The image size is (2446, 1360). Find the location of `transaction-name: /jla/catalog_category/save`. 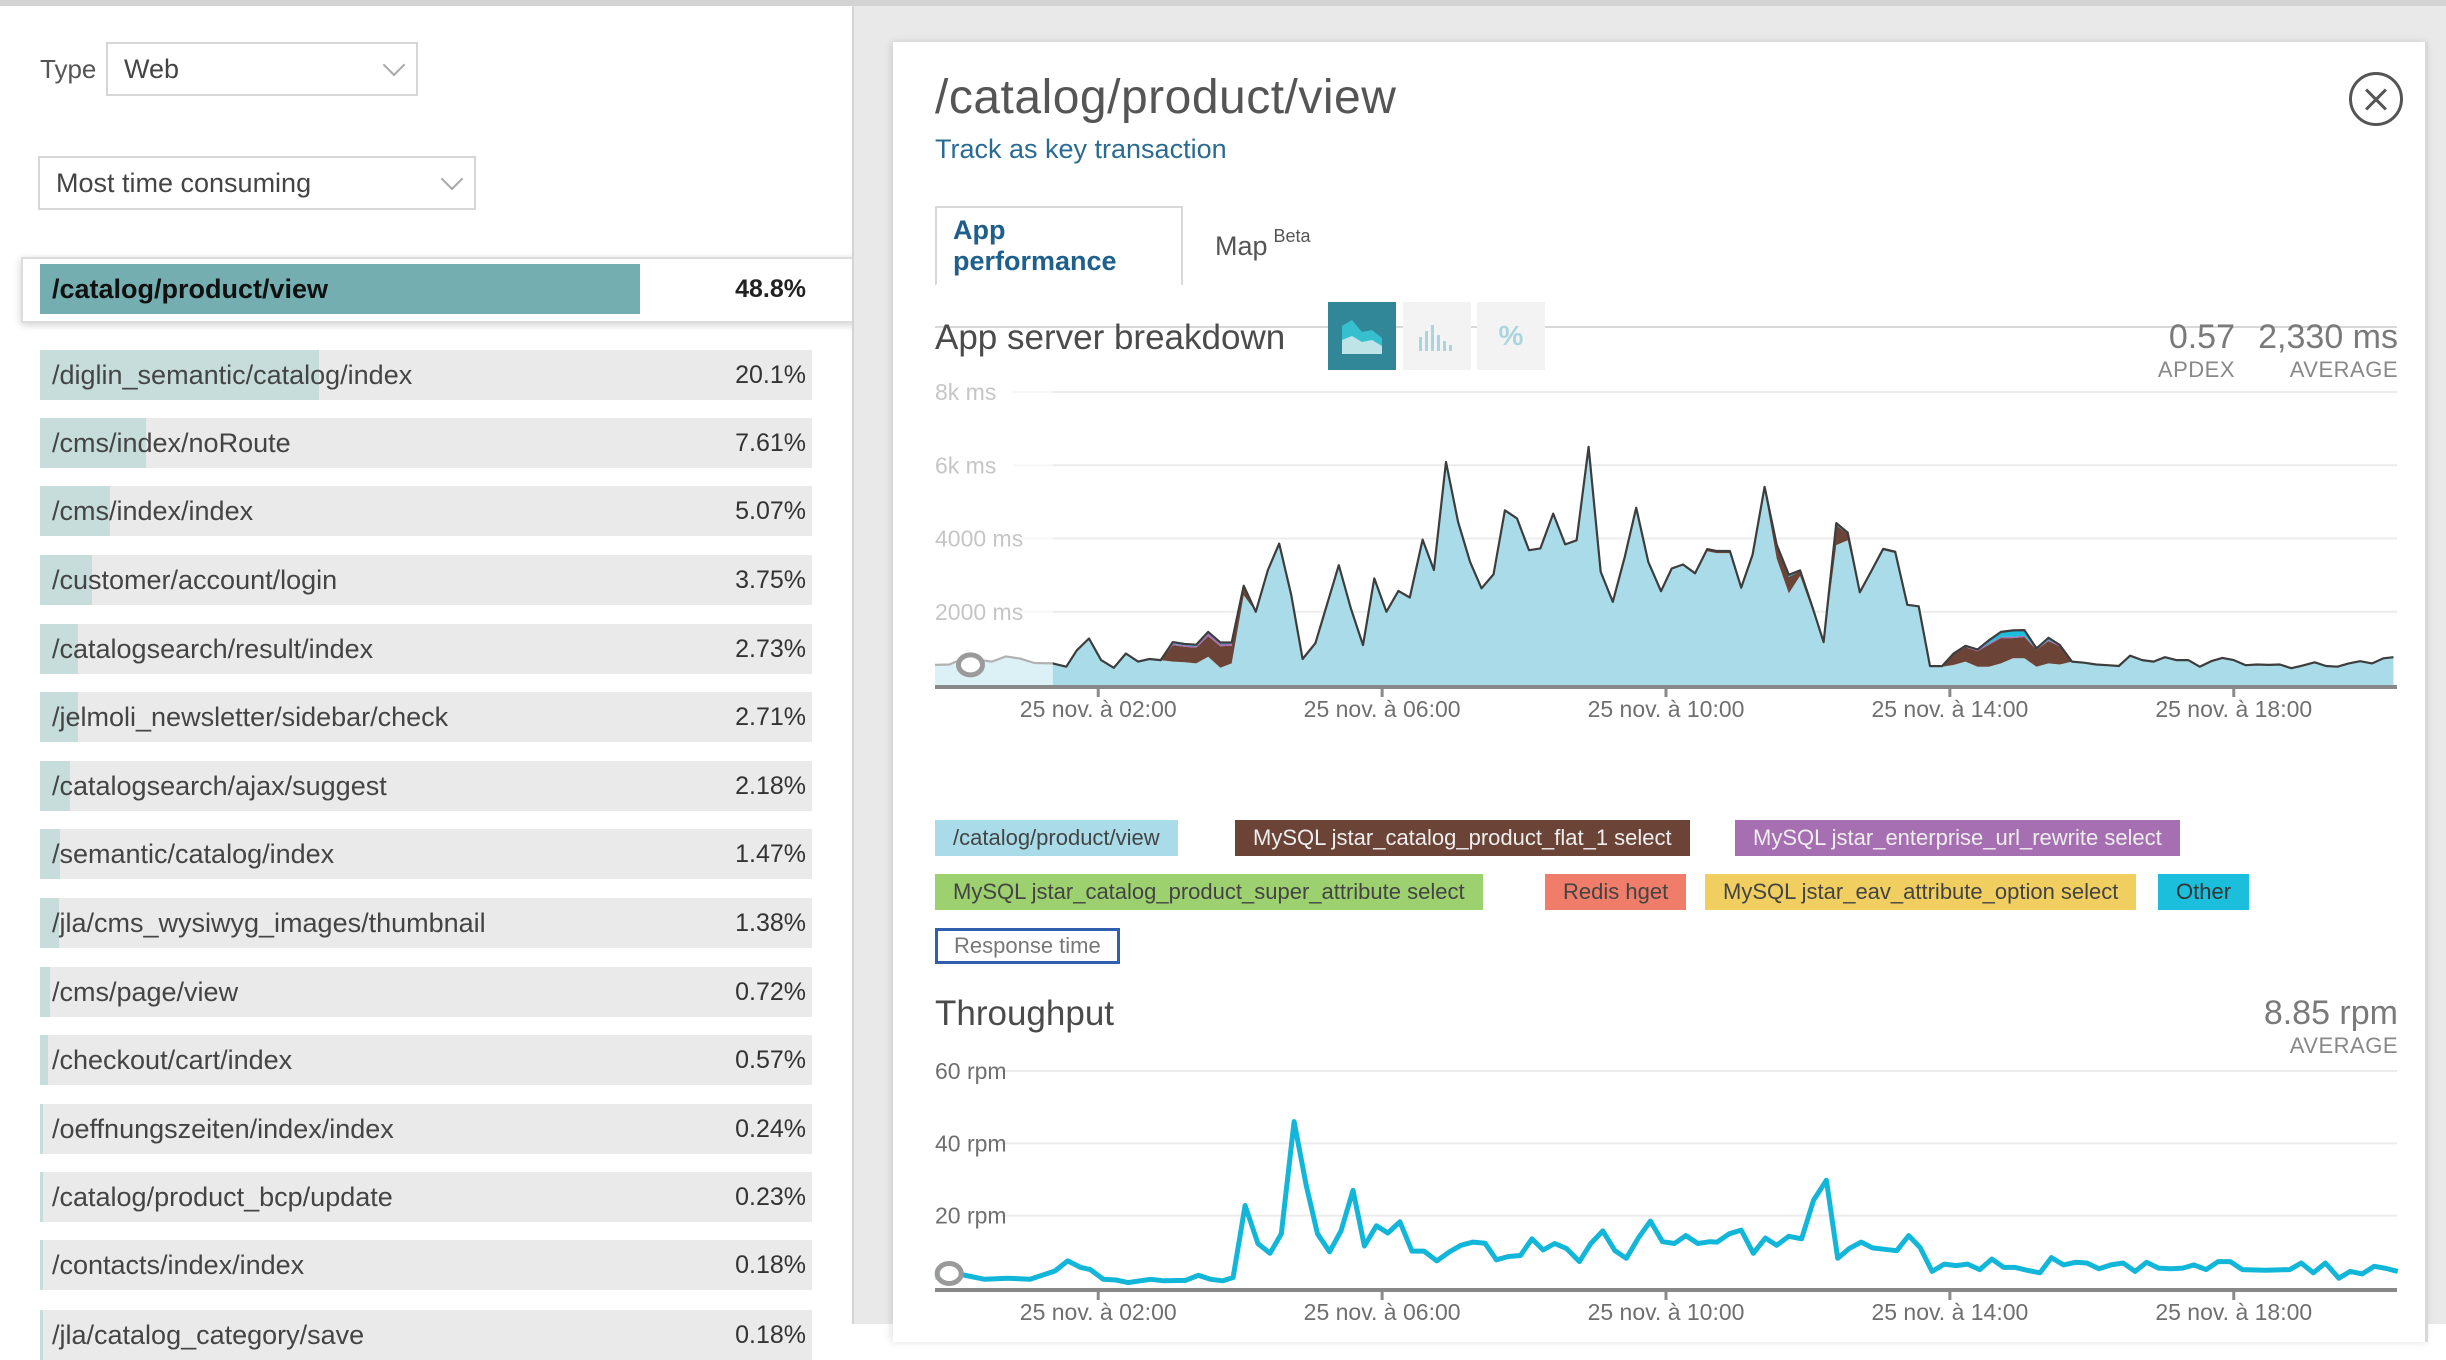

transaction-name: /jla/catalog_category/save is located at coordinates (208, 1335).